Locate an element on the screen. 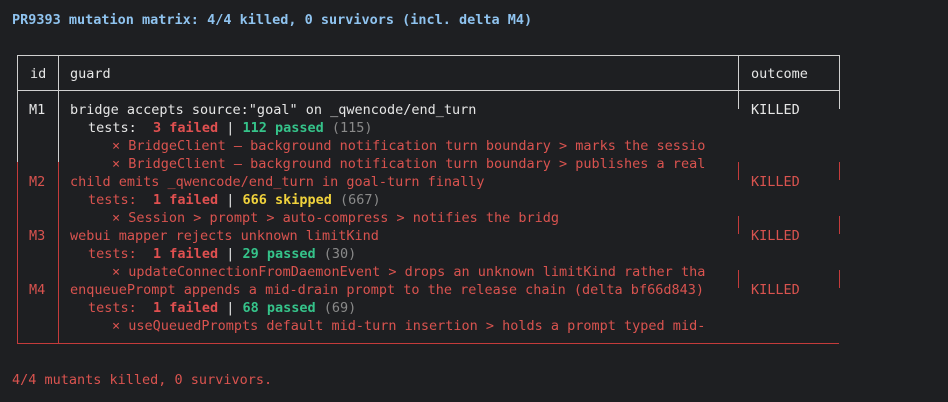 The height and width of the screenshot is (402, 948). header-guard: guard is located at coordinates (90, 74).